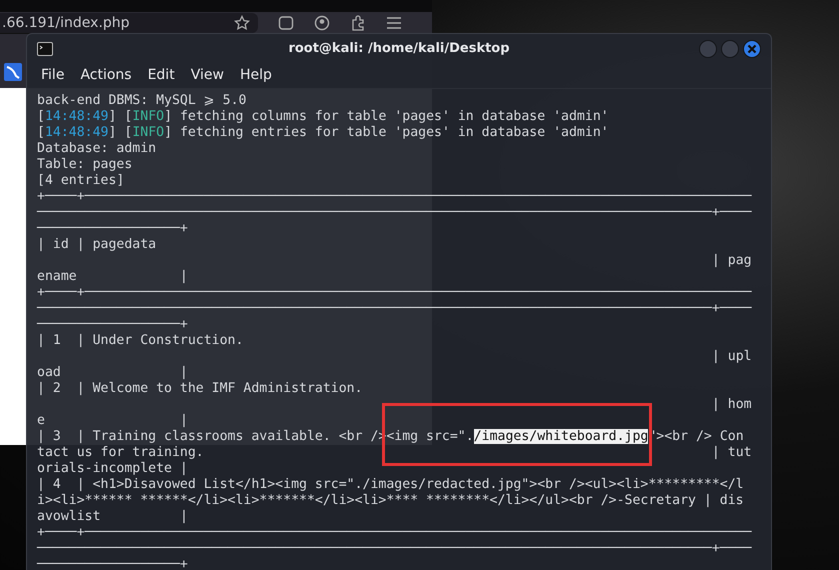 This screenshot has width=839, height=570. I want to click on terminal-text: | pag, so click(732, 260).